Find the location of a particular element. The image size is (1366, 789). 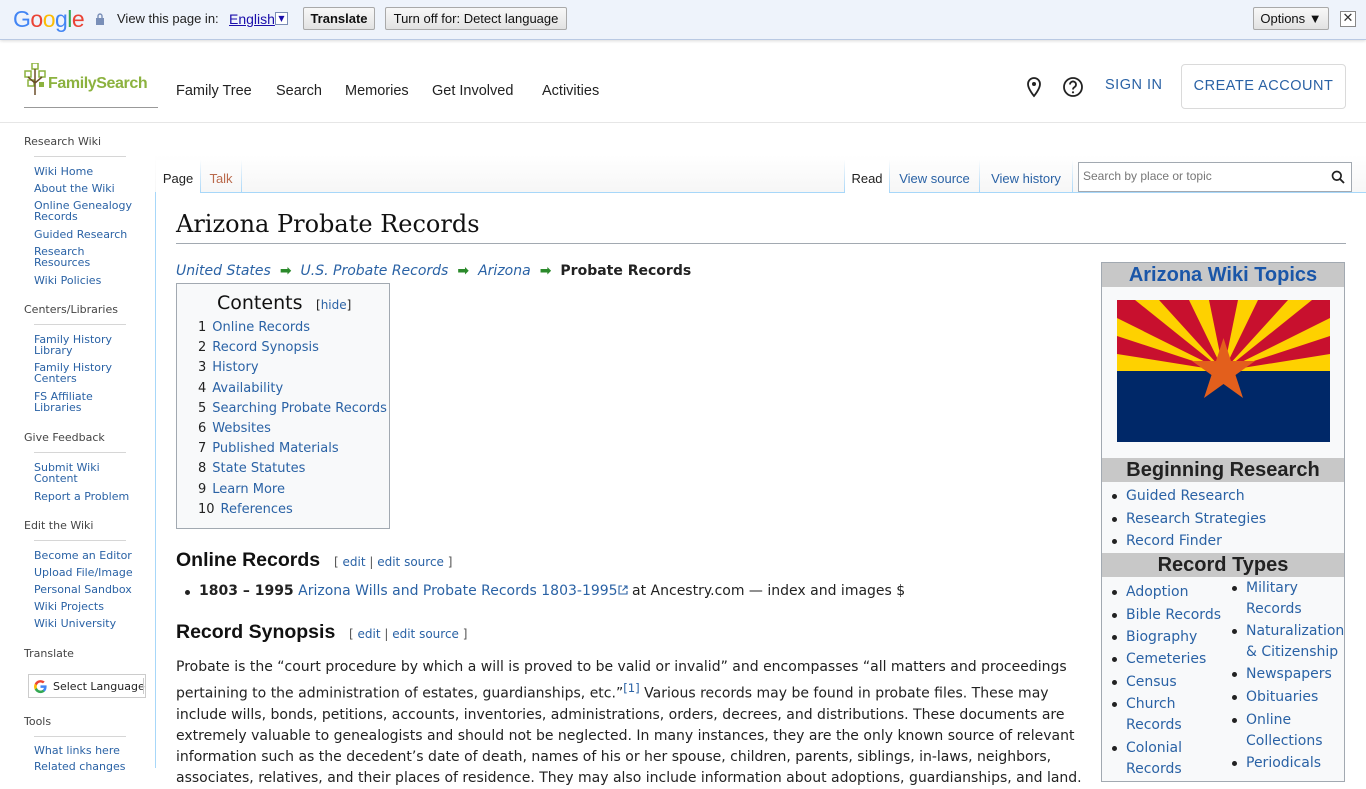

toc-link: Searching Probate Records is located at coordinates (299, 408).